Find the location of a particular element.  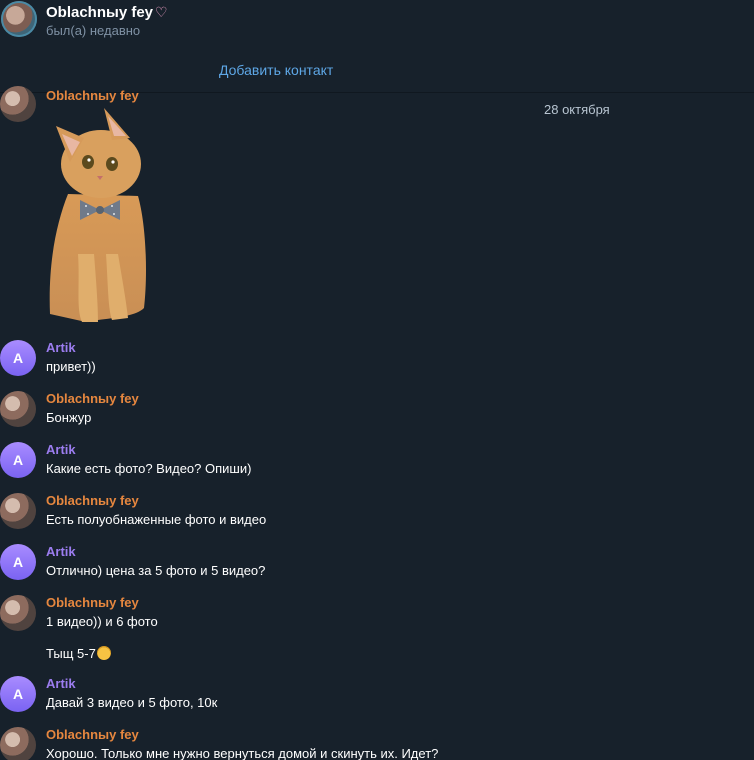

message-text: Какие есть фото? Видео? Опиши) is located at coordinates (149, 468).